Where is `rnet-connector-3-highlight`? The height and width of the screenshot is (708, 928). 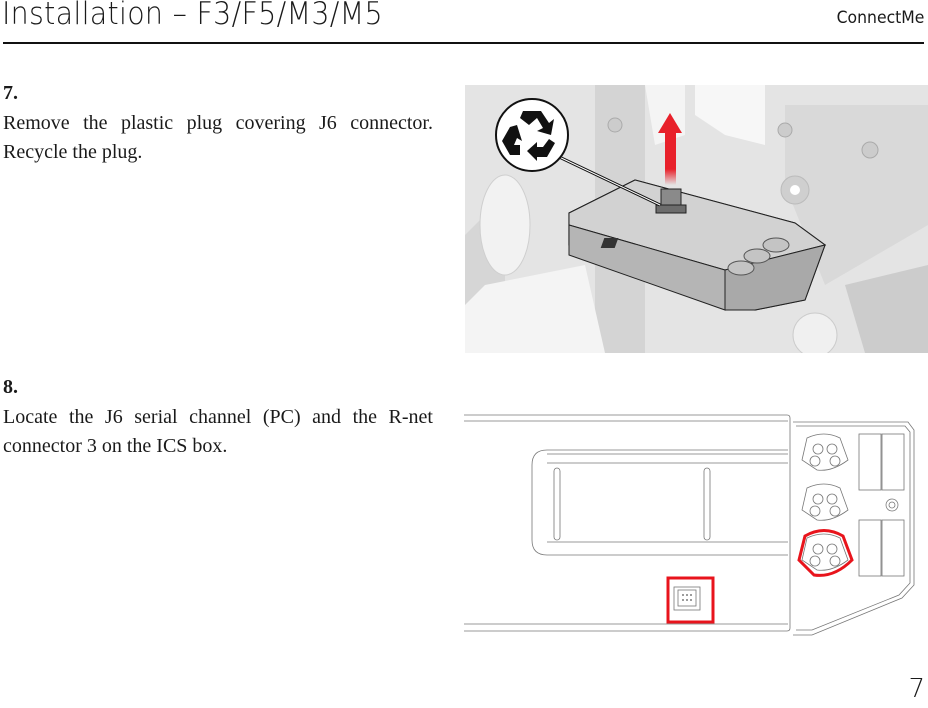
rnet-connector-3-highlight is located at coordinates (825, 553).